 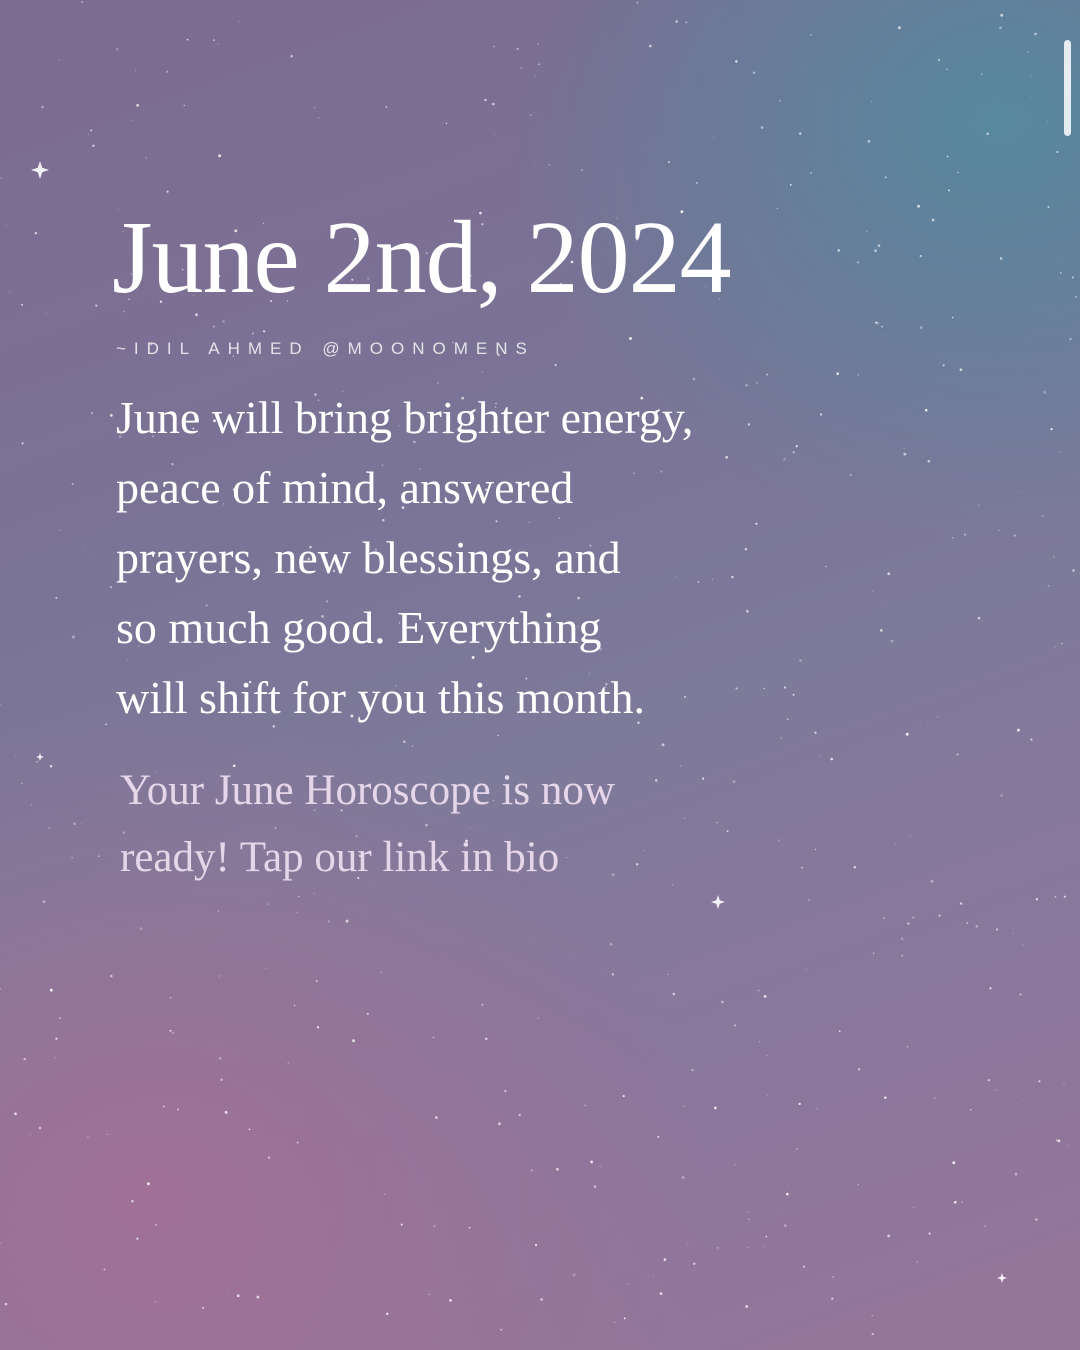 I want to click on message-line: will shift for you this month., so click(x=380, y=697).